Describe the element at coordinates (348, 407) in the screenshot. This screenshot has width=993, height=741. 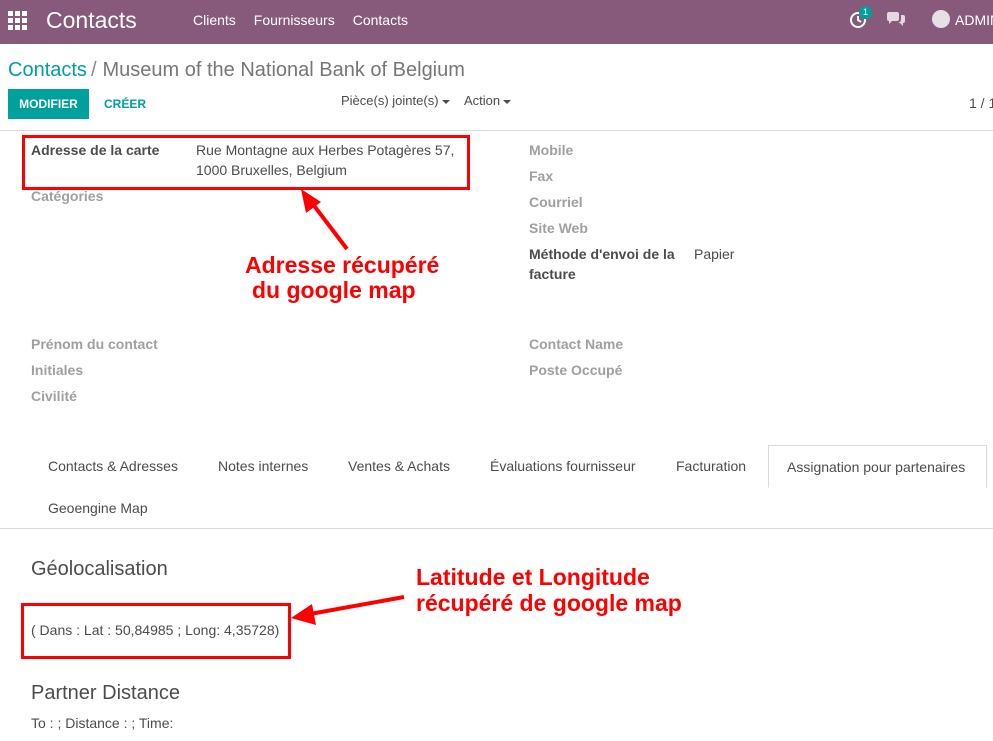
I see `annotation-arrows` at that location.